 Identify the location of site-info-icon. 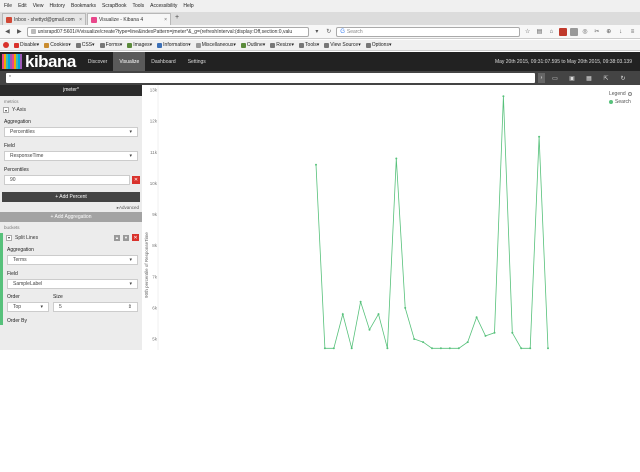
(33, 31).